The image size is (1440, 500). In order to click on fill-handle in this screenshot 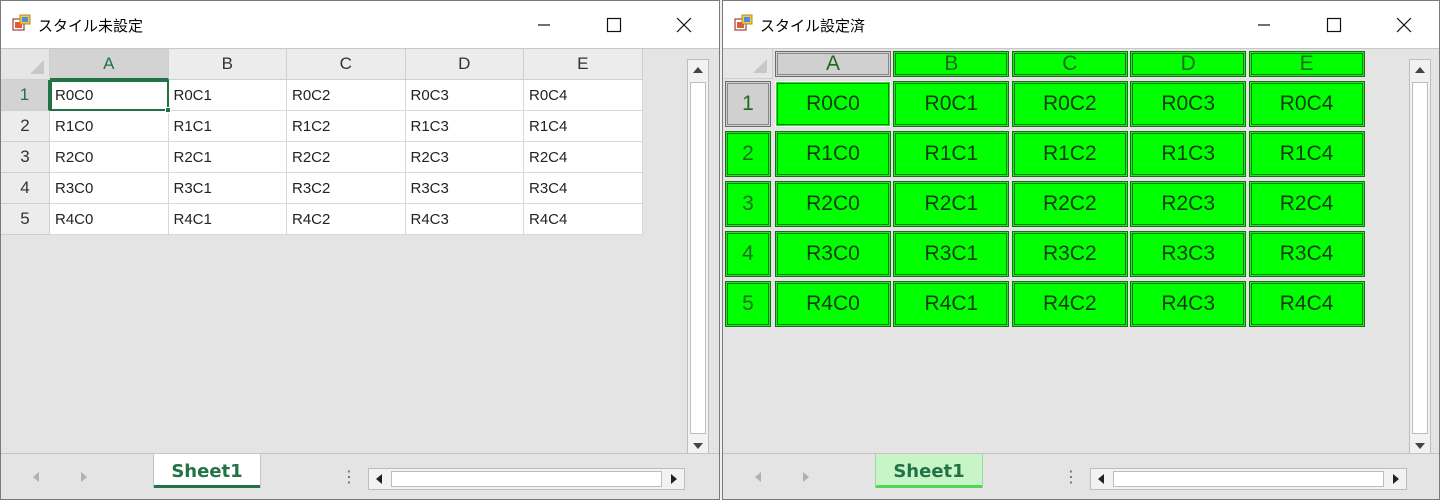, I will do `click(167, 110)`.